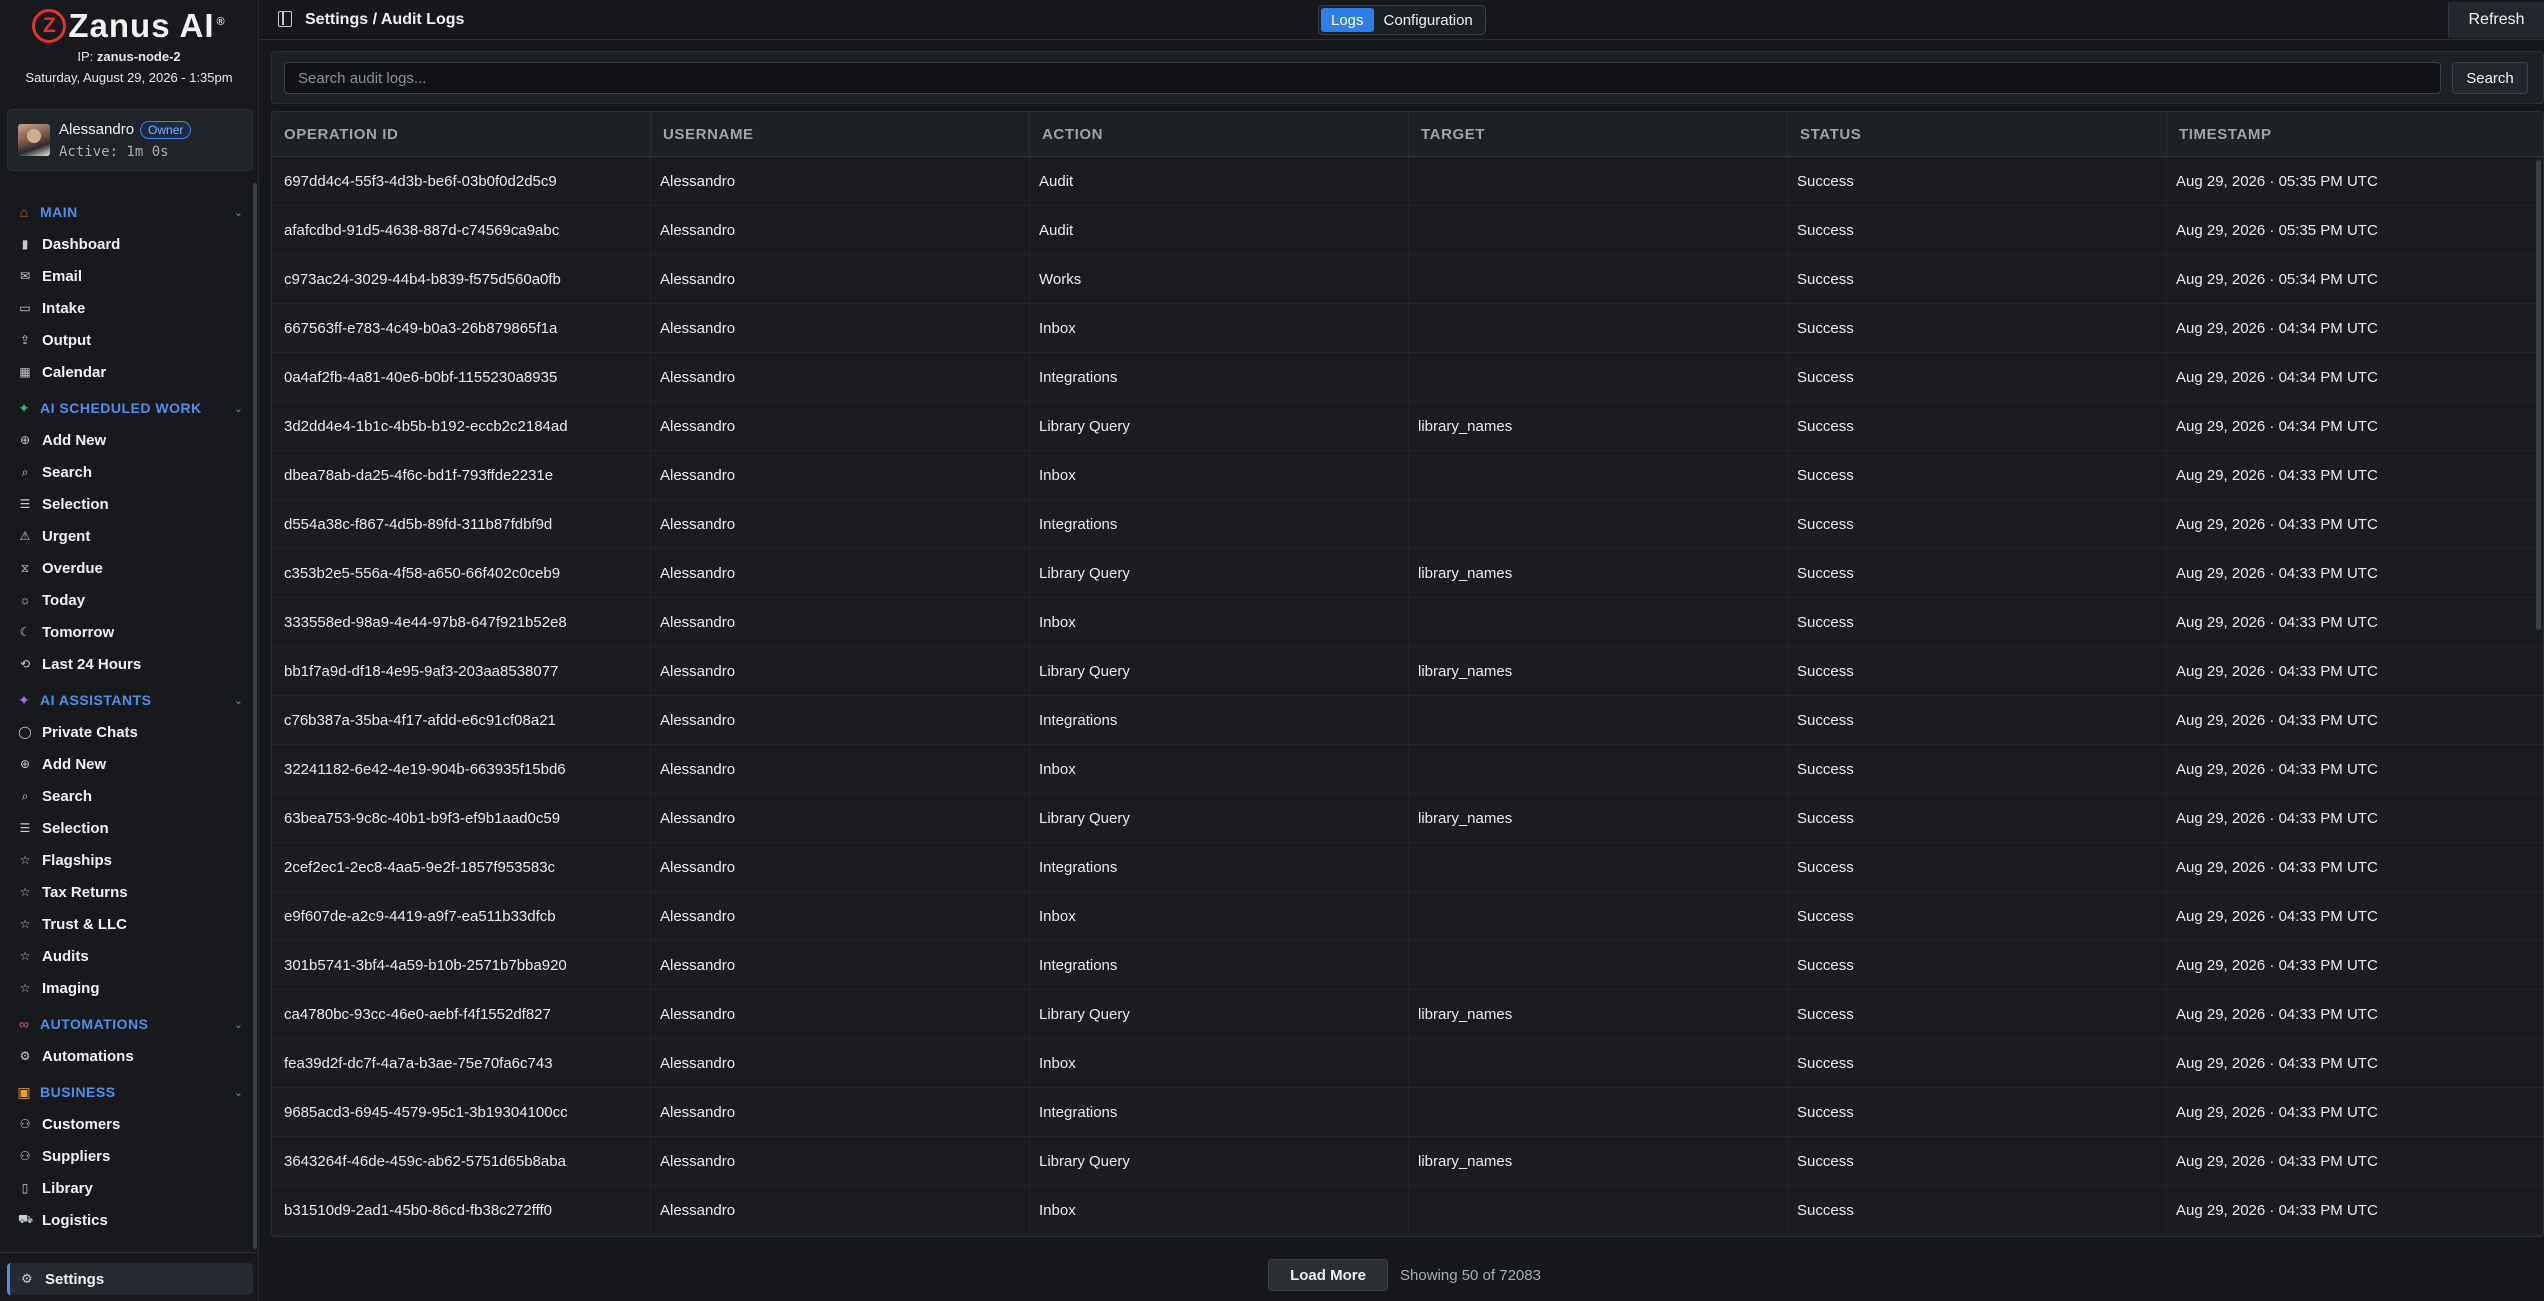 The image size is (2544, 1301). I want to click on sidebar-item-logistics: ⛟ Logistics, so click(126, 1220).